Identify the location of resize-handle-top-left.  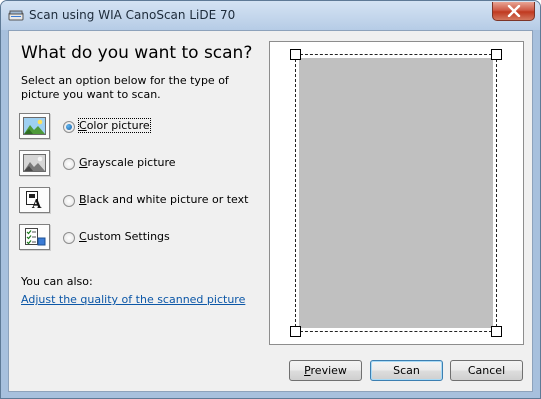
(295, 54).